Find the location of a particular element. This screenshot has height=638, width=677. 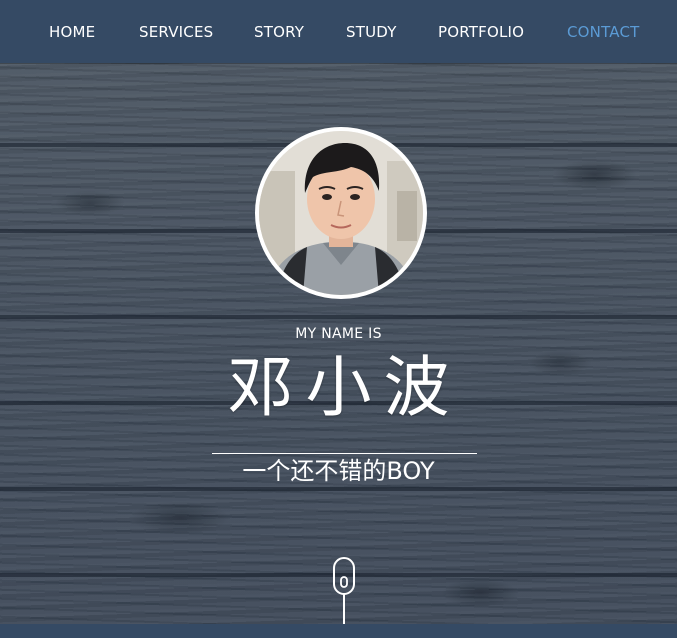

avatar-portrait-image is located at coordinates (341, 213).